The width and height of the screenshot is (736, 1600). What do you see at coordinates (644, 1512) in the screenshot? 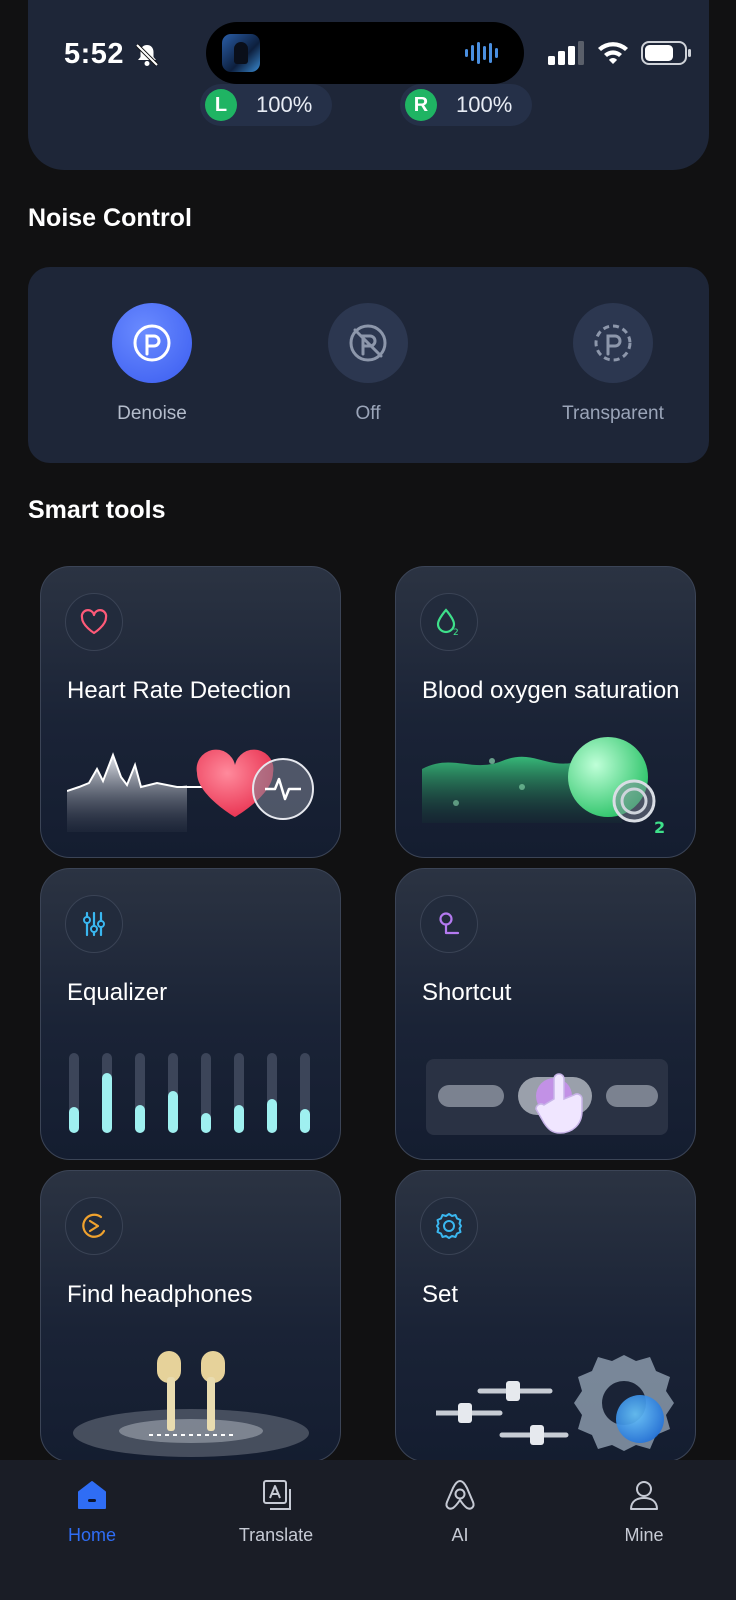
I see `nav-mine: Mine` at bounding box center [644, 1512].